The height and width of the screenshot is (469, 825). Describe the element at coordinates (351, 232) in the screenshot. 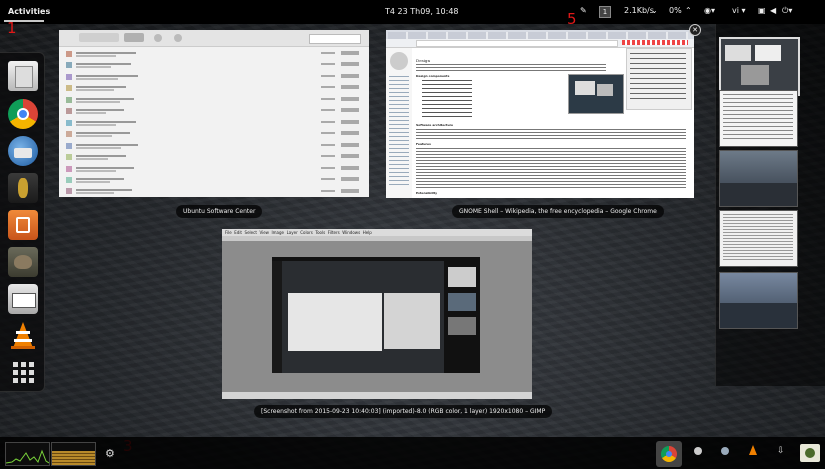

I see `gimp-menu-windows: Windows` at that location.